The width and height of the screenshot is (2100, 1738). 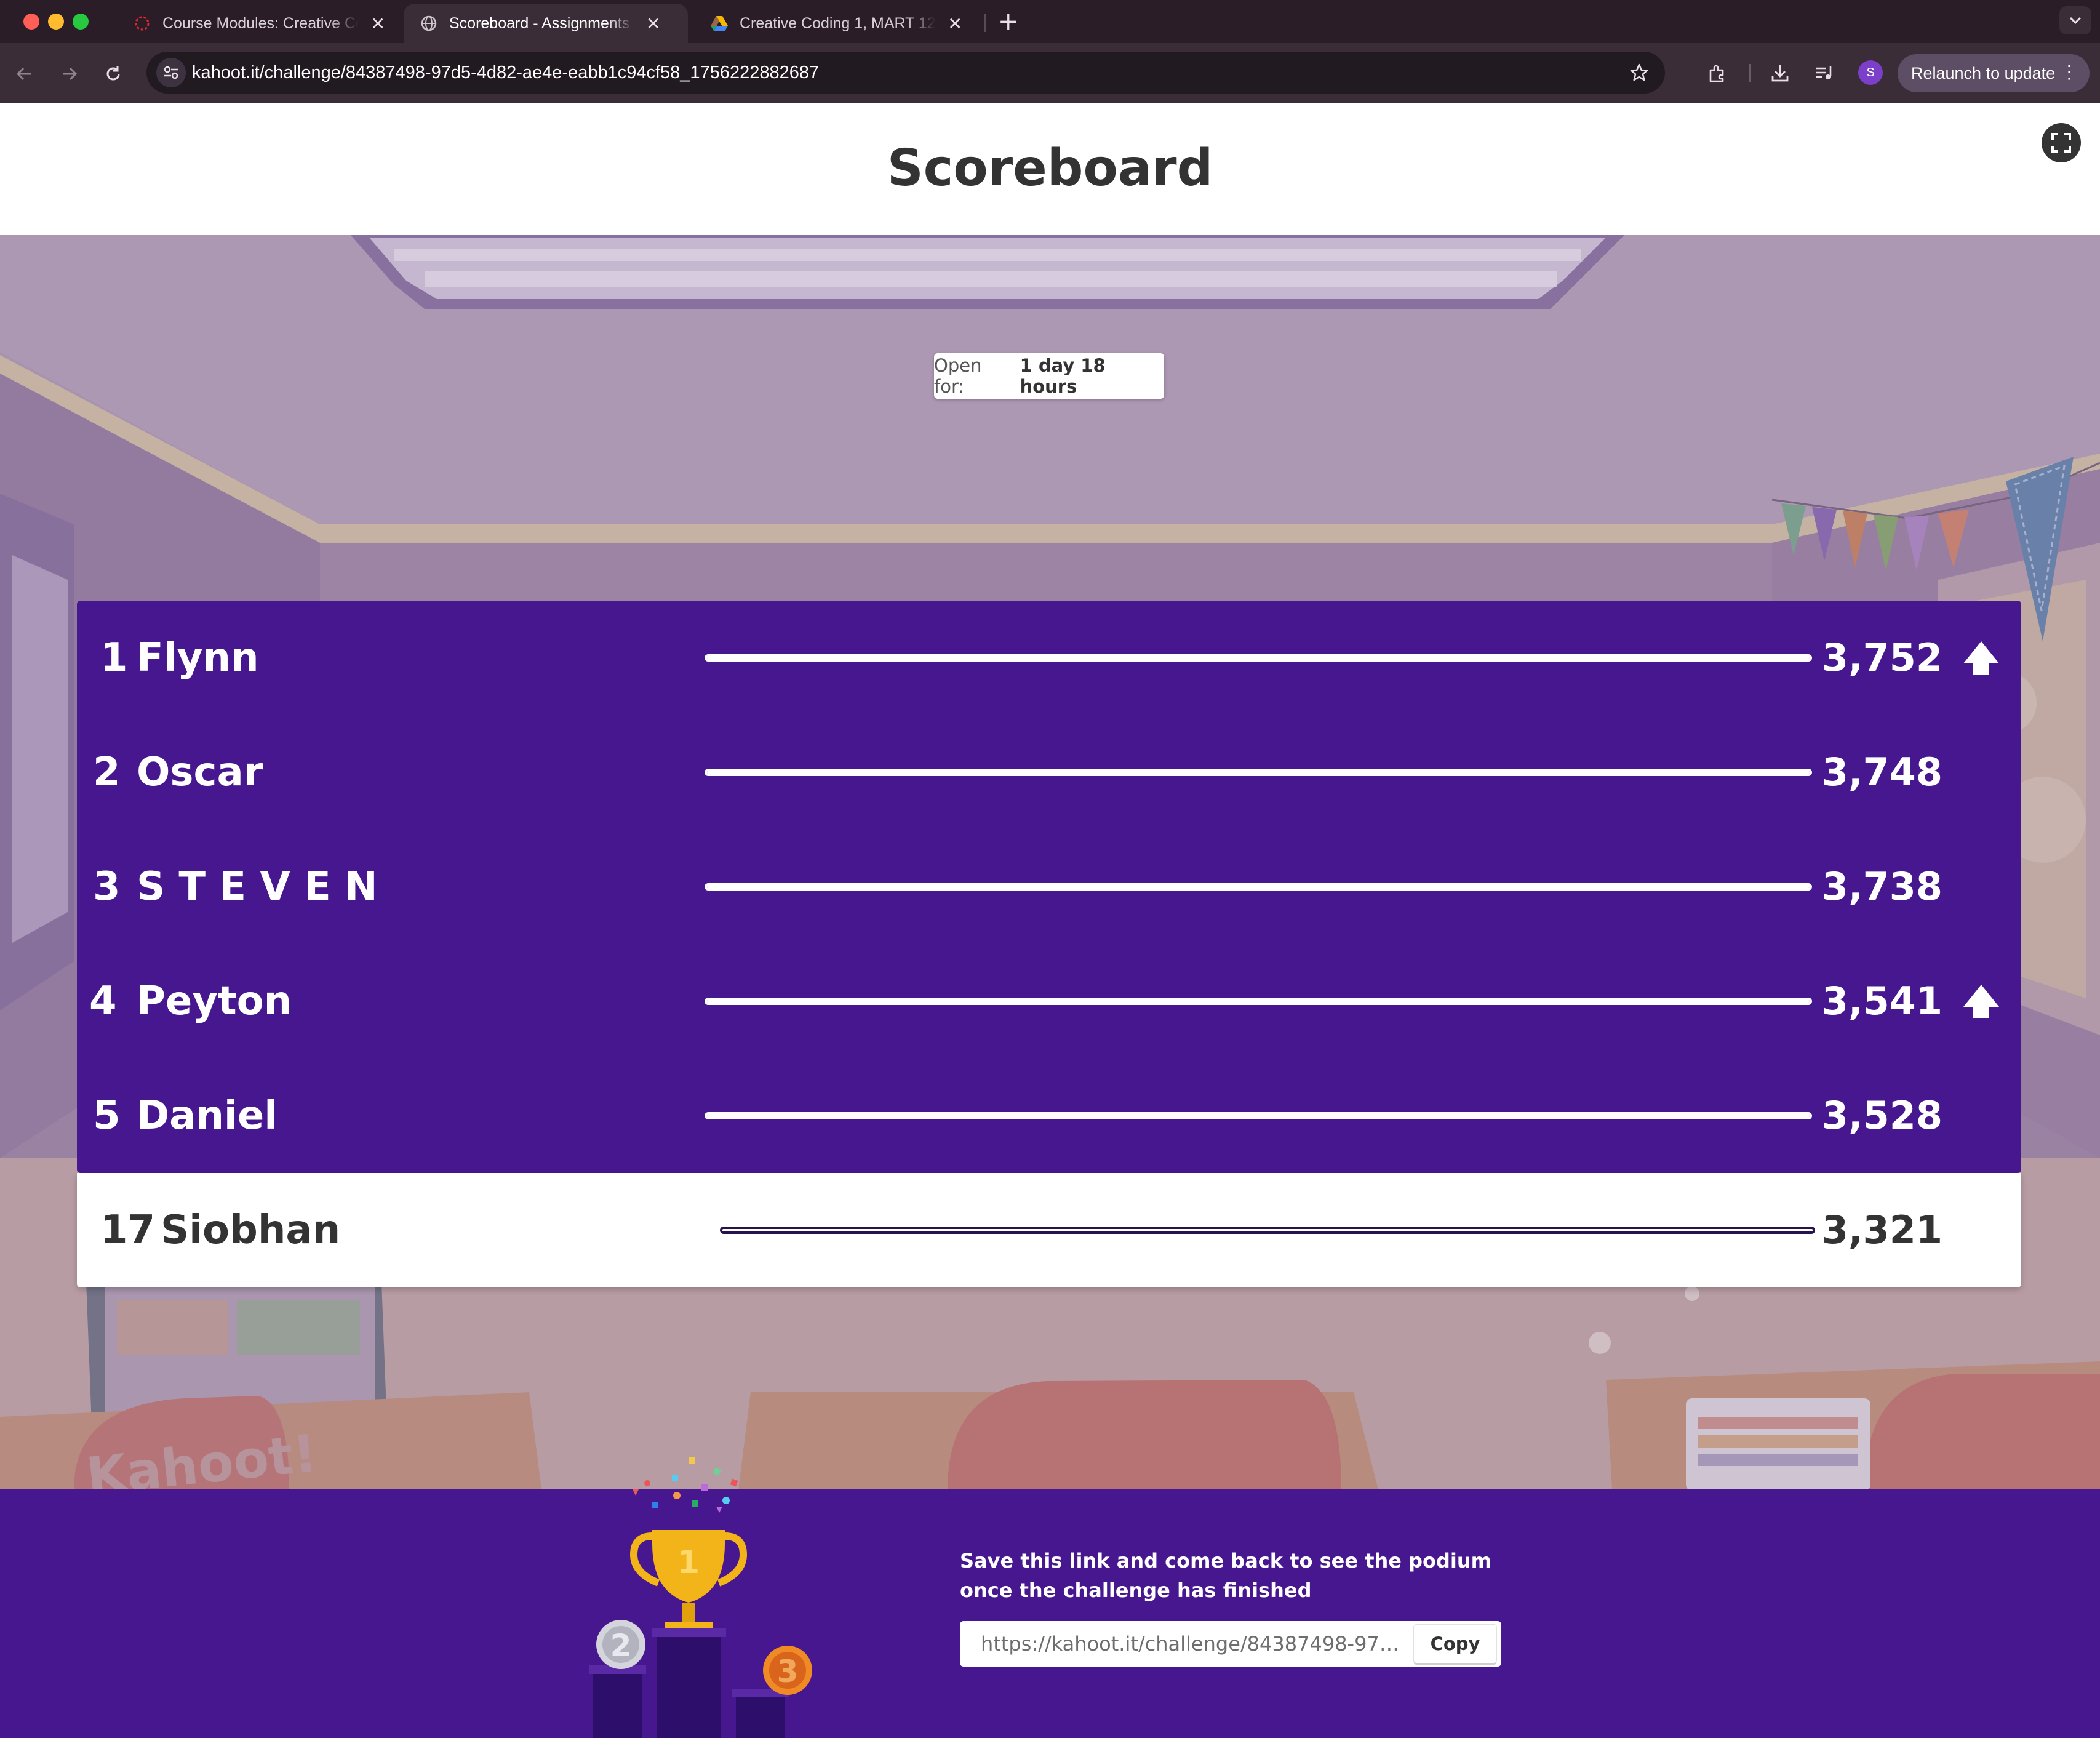 I want to click on relaunch-to-update-button: Relaunch to update ⋮, so click(x=1994, y=73).